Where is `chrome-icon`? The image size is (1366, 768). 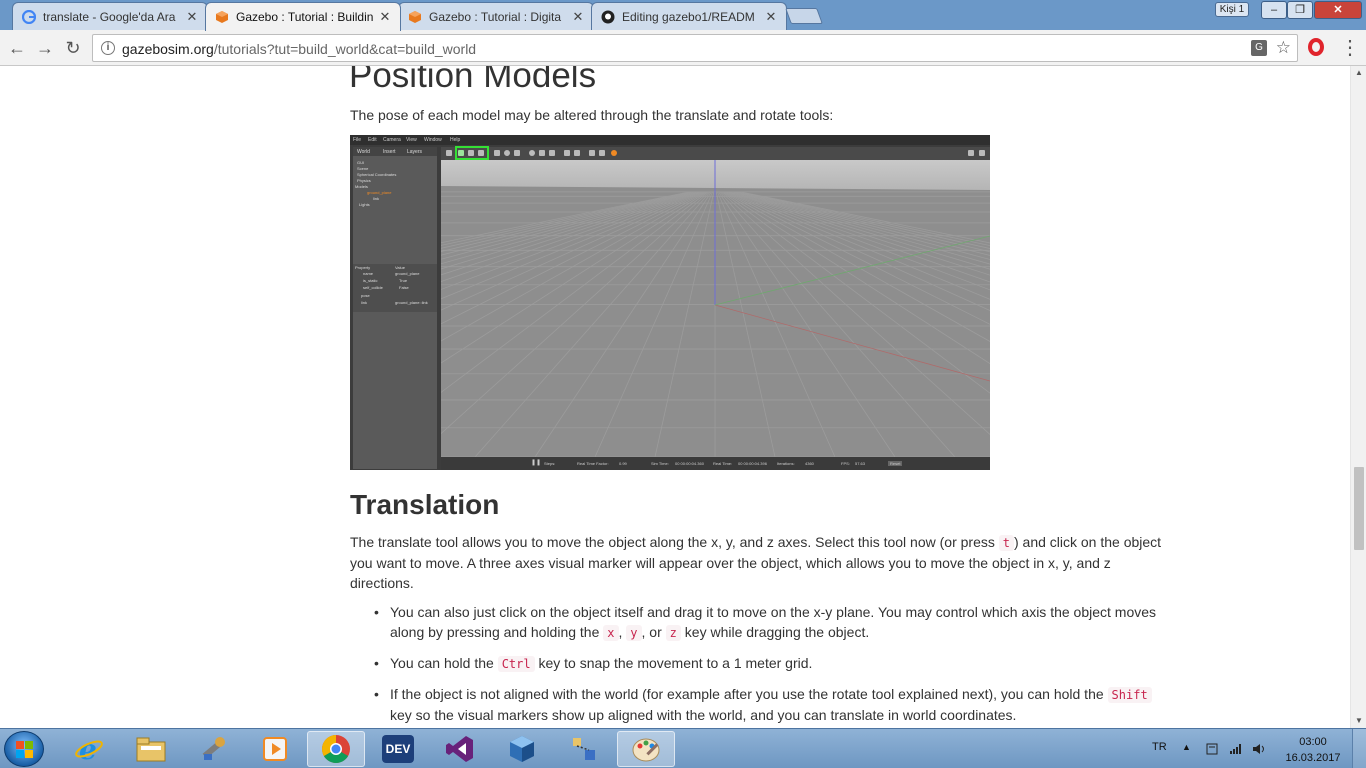 chrome-icon is located at coordinates (336, 749).